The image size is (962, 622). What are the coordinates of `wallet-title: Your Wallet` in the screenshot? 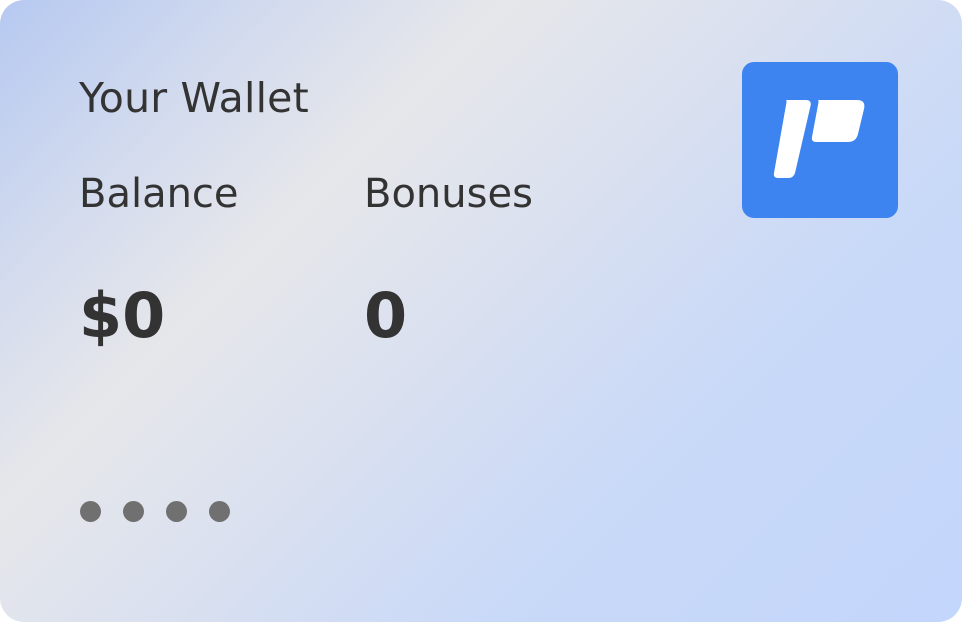 It's located at (194, 98).